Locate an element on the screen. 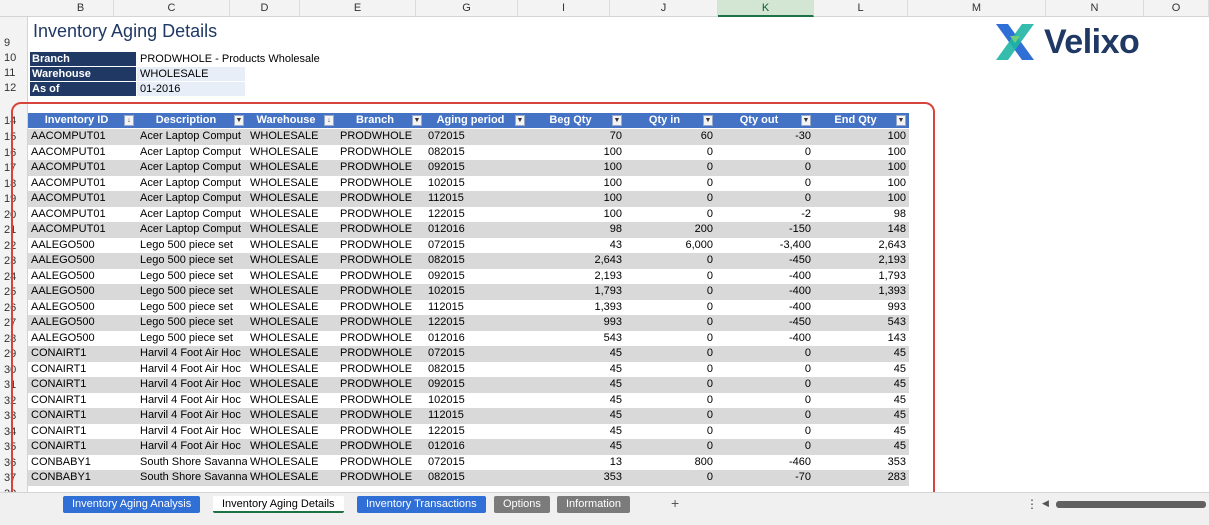 The width and height of the screenshot is (1209, 525). column-header-l: L is located at coordinates (861, 8).